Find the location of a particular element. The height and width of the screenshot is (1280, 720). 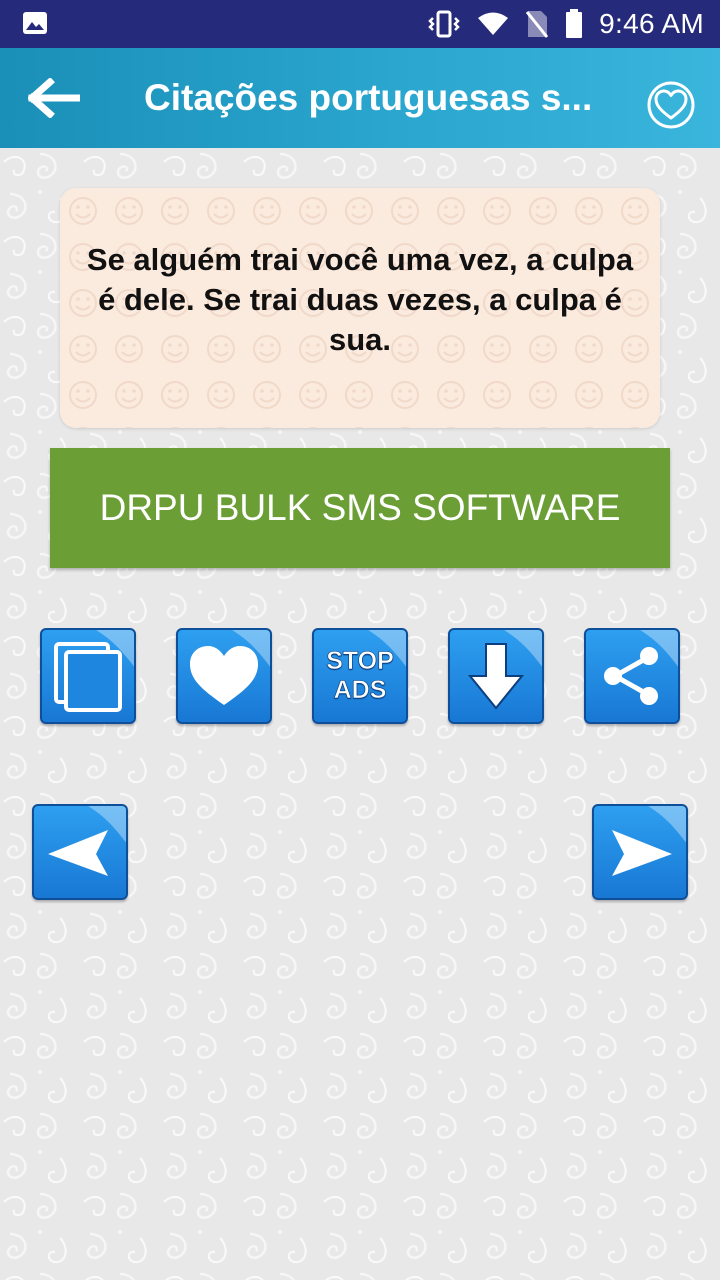

share-button is located at coordinates (632, 676).